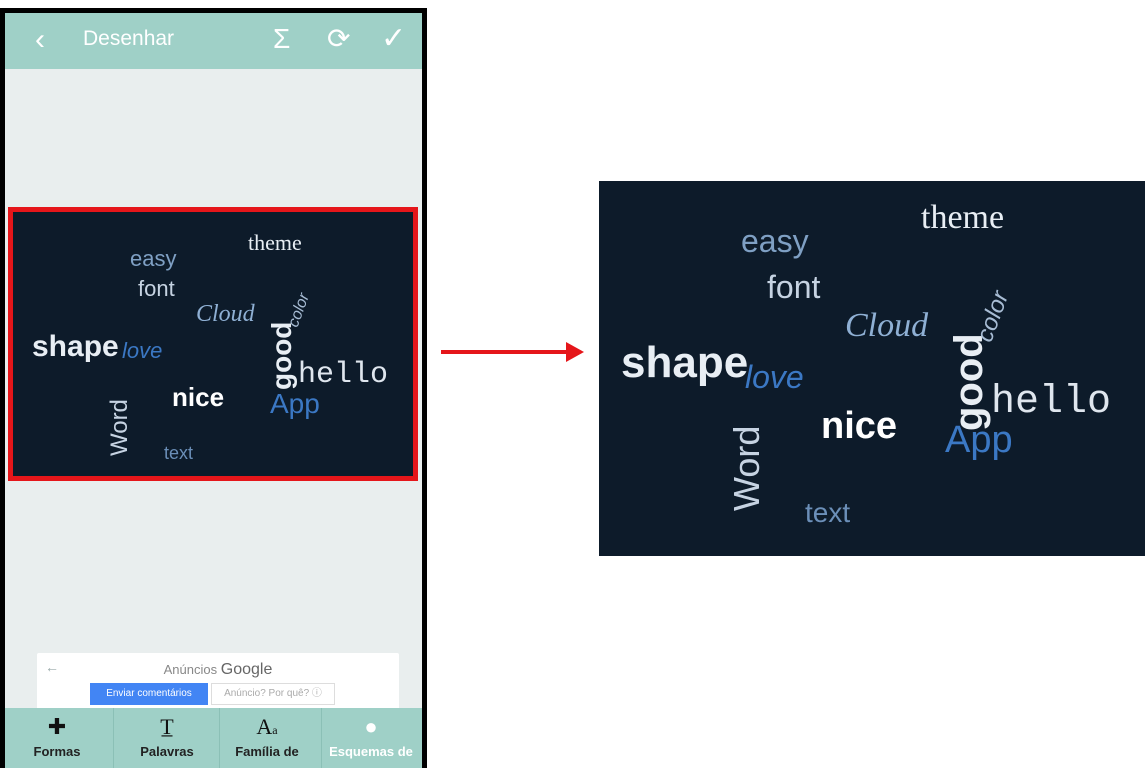 The image size is (1145, 768). What do you see at coordinates (113, 738) in the screenshot?
I see `nav-divider` at bounding box center [113, 738].